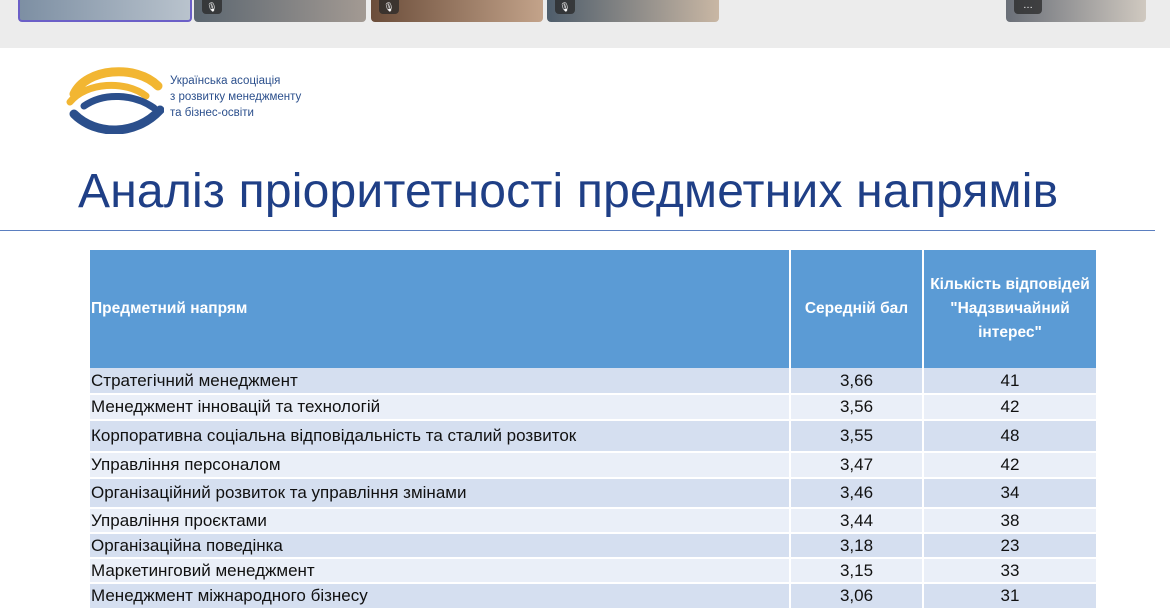  What do you see at coordinates (1009, 436) in the screenshot?
I see `cell-count: 48` at bounding box center [1009, 436].